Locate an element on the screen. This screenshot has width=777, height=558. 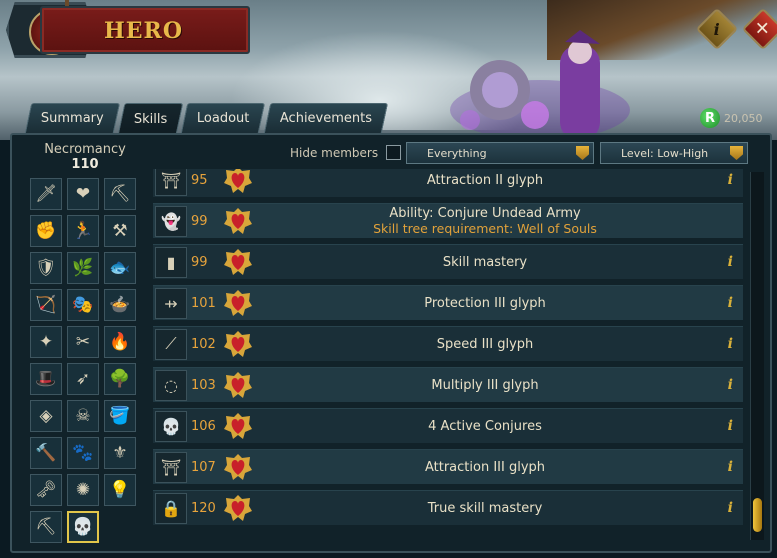
farming-can-icon: 🪣 is located at coordinates (120, 416).